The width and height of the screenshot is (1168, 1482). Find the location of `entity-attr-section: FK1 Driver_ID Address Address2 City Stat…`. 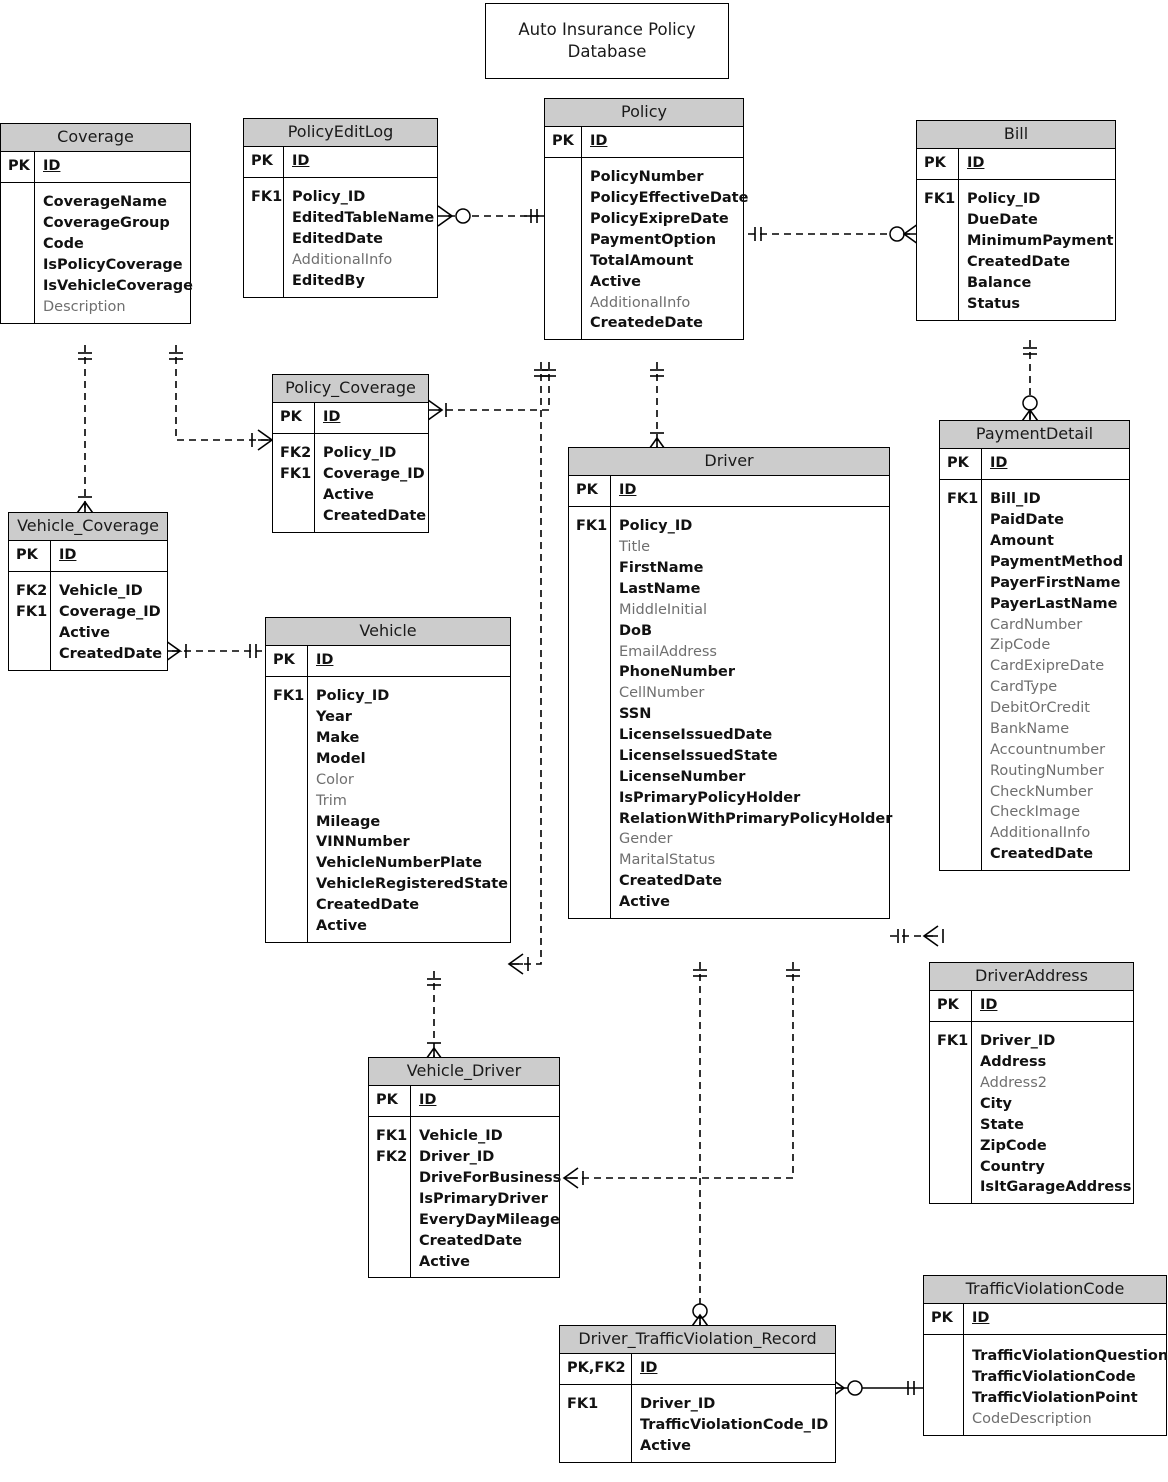

entity-attr-section: FK1 Driver_ID Address Address2 City Stat… is located at coordinates (1031, 1112).